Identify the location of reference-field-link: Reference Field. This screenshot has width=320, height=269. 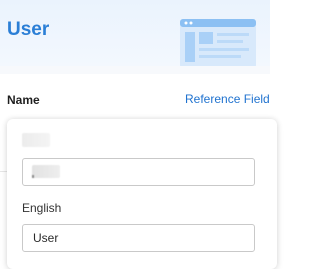
(227, 99).